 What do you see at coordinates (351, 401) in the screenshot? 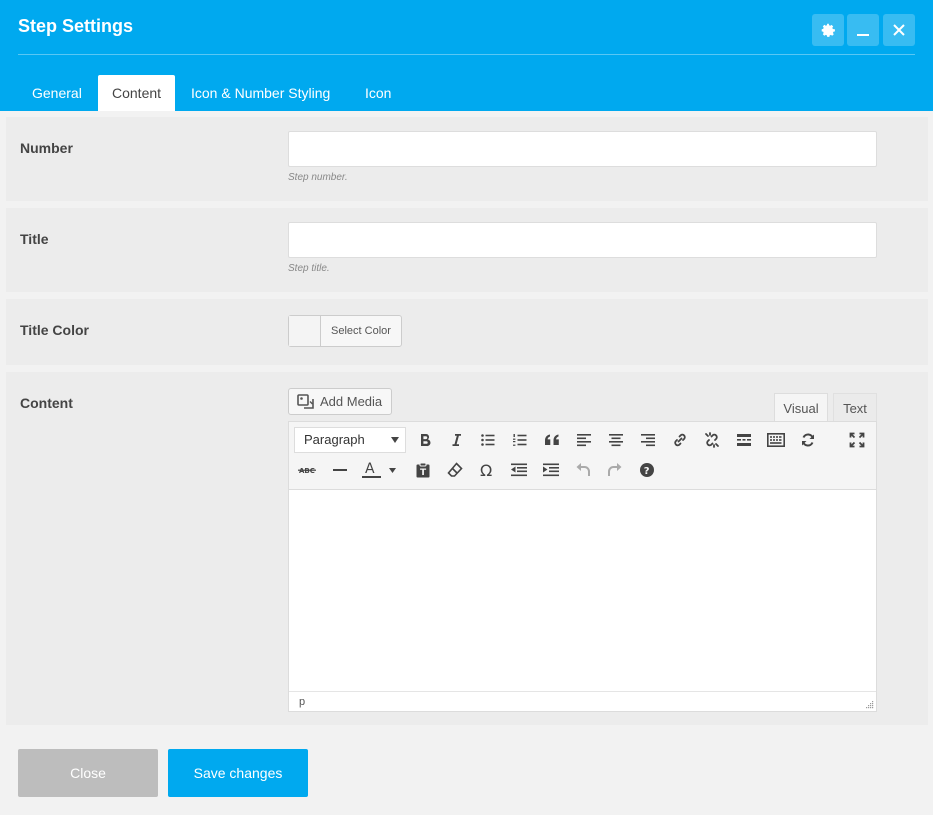
I see `add-media-label: Add Media` at bounding box center [351, 401].